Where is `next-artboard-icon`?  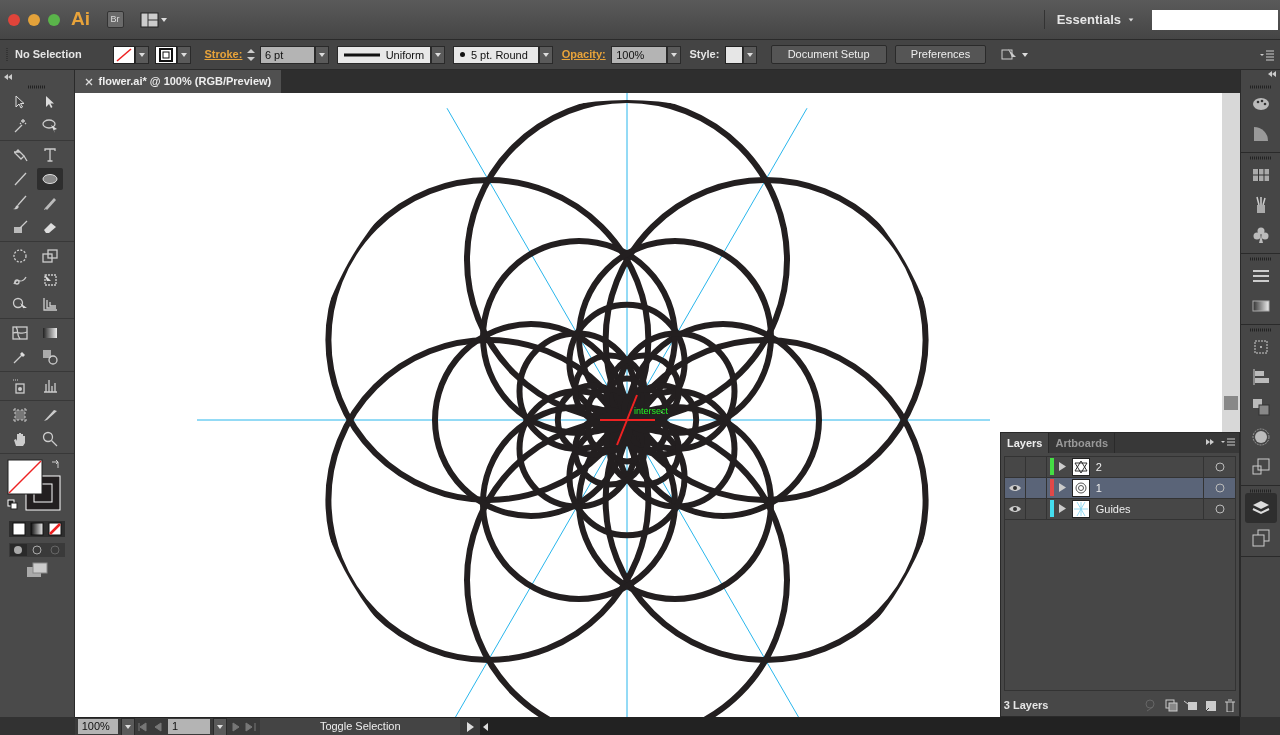
next-artboard-icon is located at coordinates (243, 726).